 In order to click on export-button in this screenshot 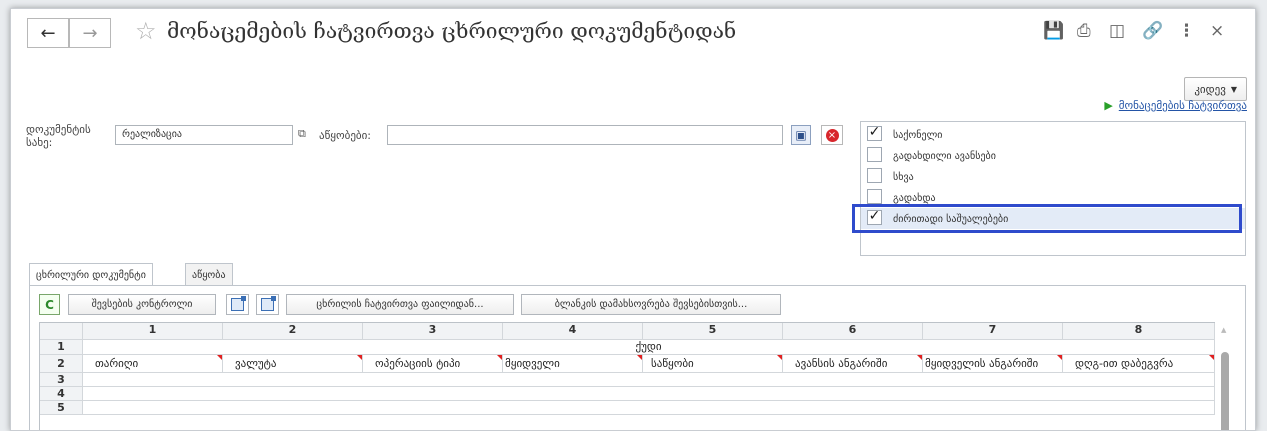, I will do `click(237, 304)`.